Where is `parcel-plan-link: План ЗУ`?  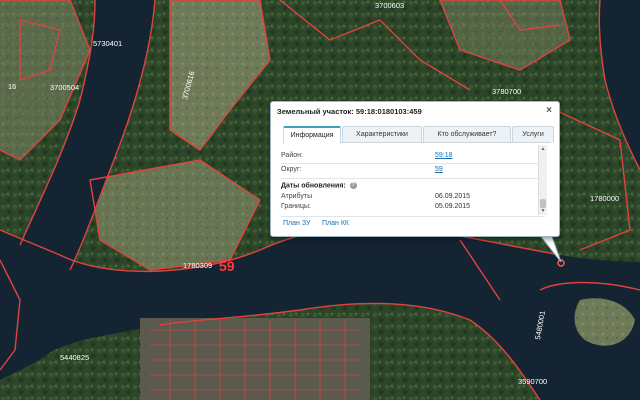 parcel-plan-link: План ЗУ is located at coordinates (296, 223).